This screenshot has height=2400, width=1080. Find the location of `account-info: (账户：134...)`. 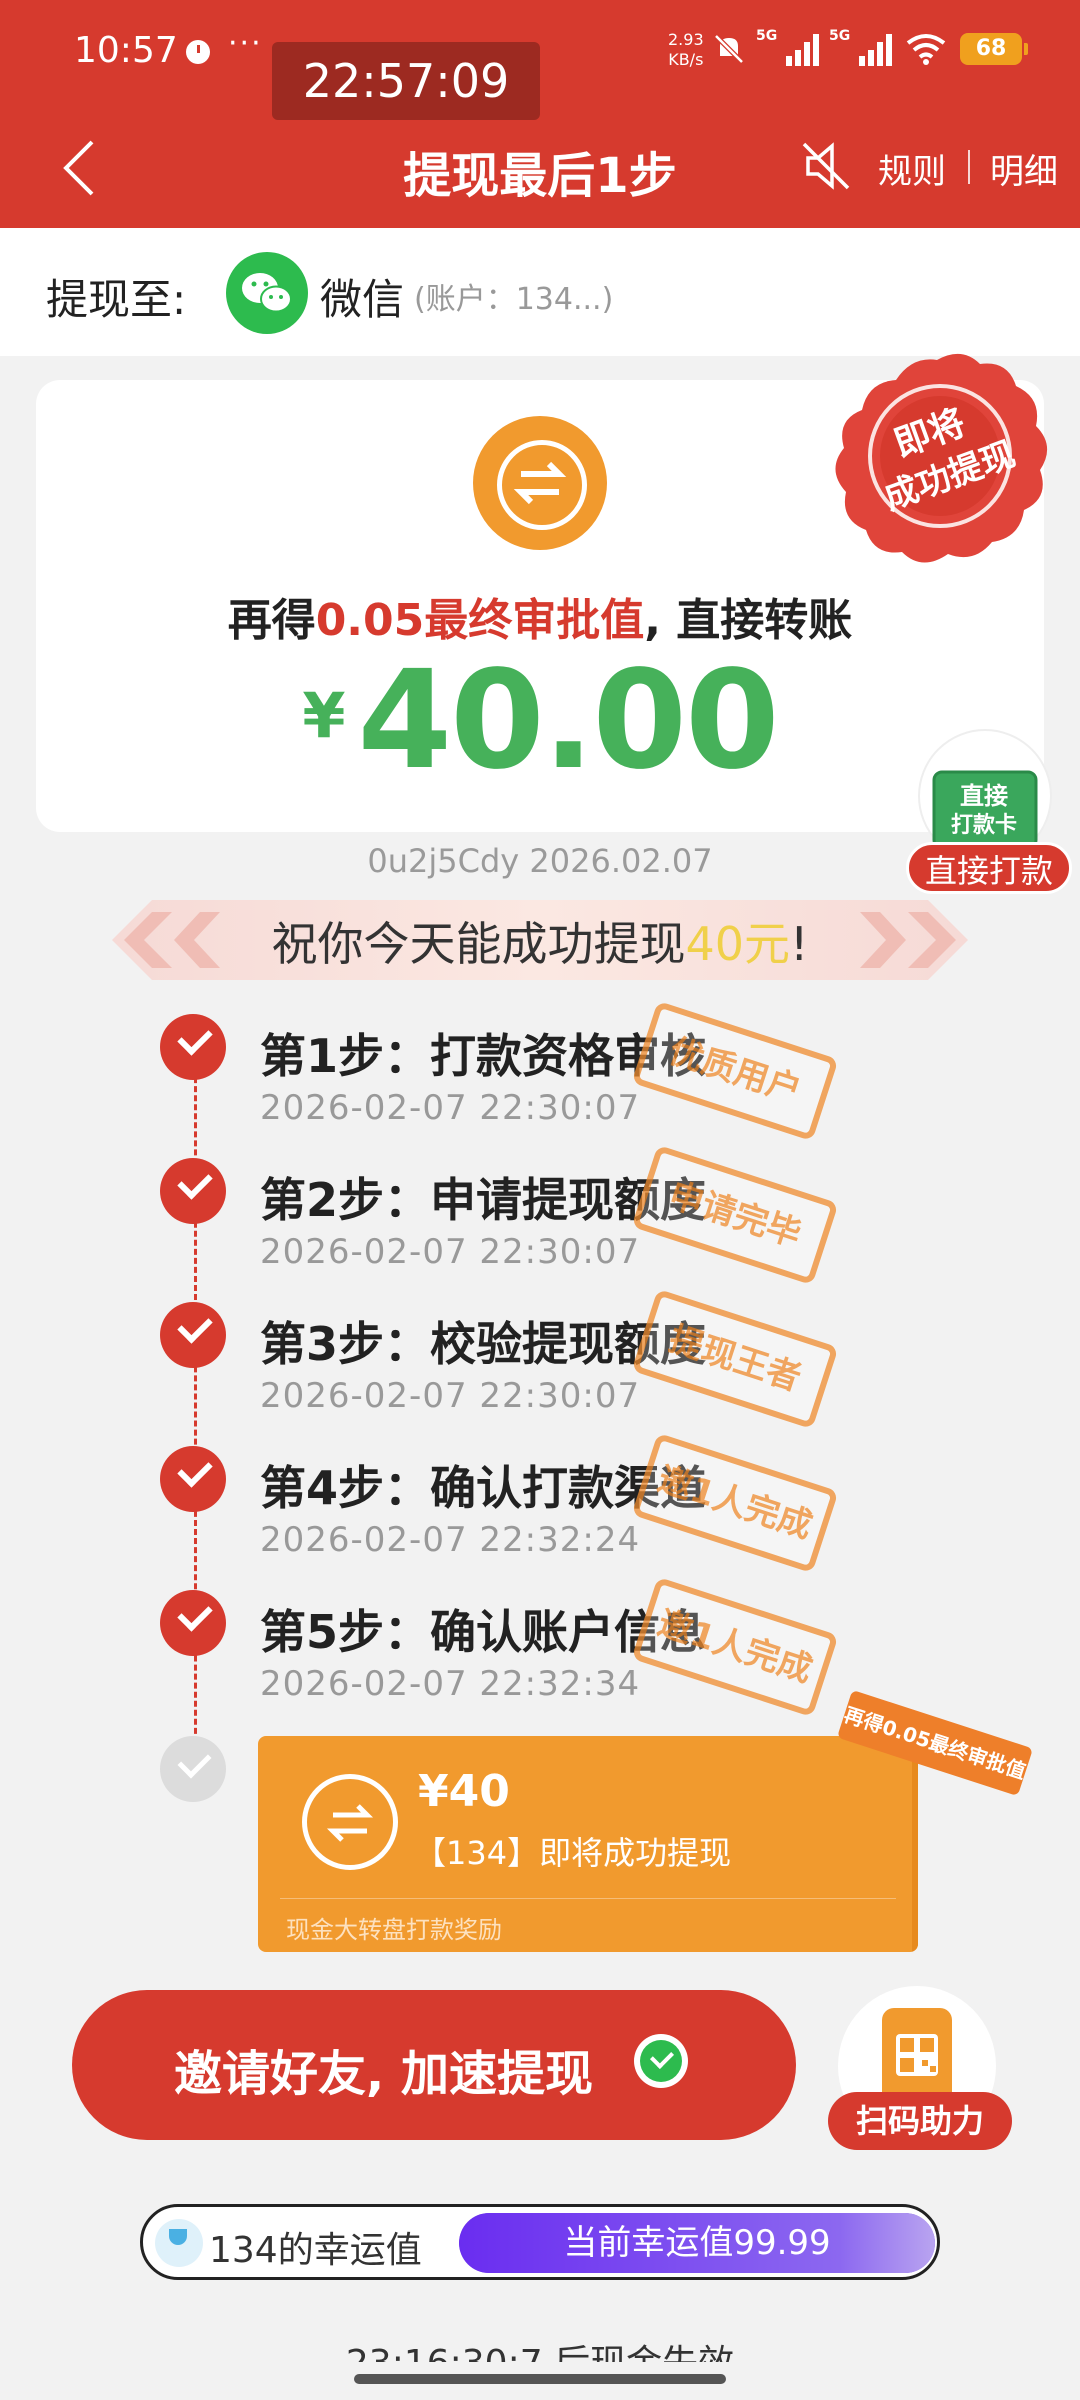

account-info: (账户：134...) is located at coordinates (514, 299).